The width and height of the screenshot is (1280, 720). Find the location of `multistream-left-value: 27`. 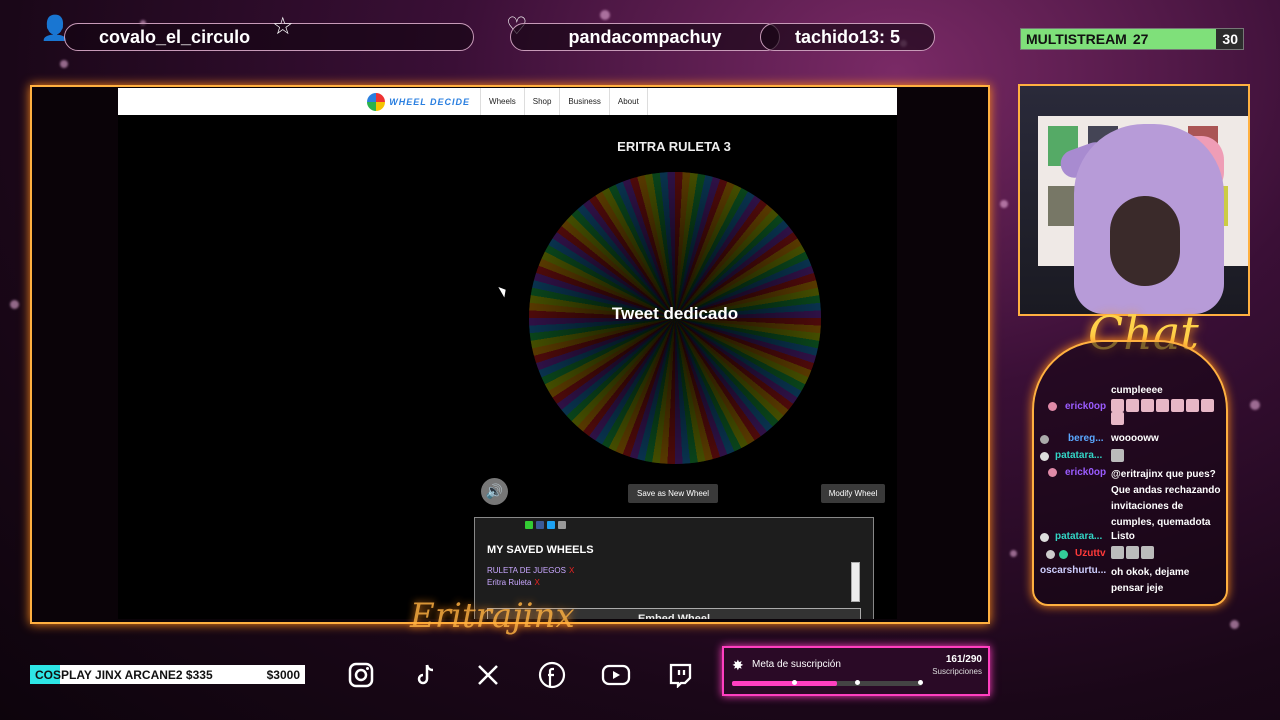

multistream-left-value: 27 is located at coordinates (1140, 39).